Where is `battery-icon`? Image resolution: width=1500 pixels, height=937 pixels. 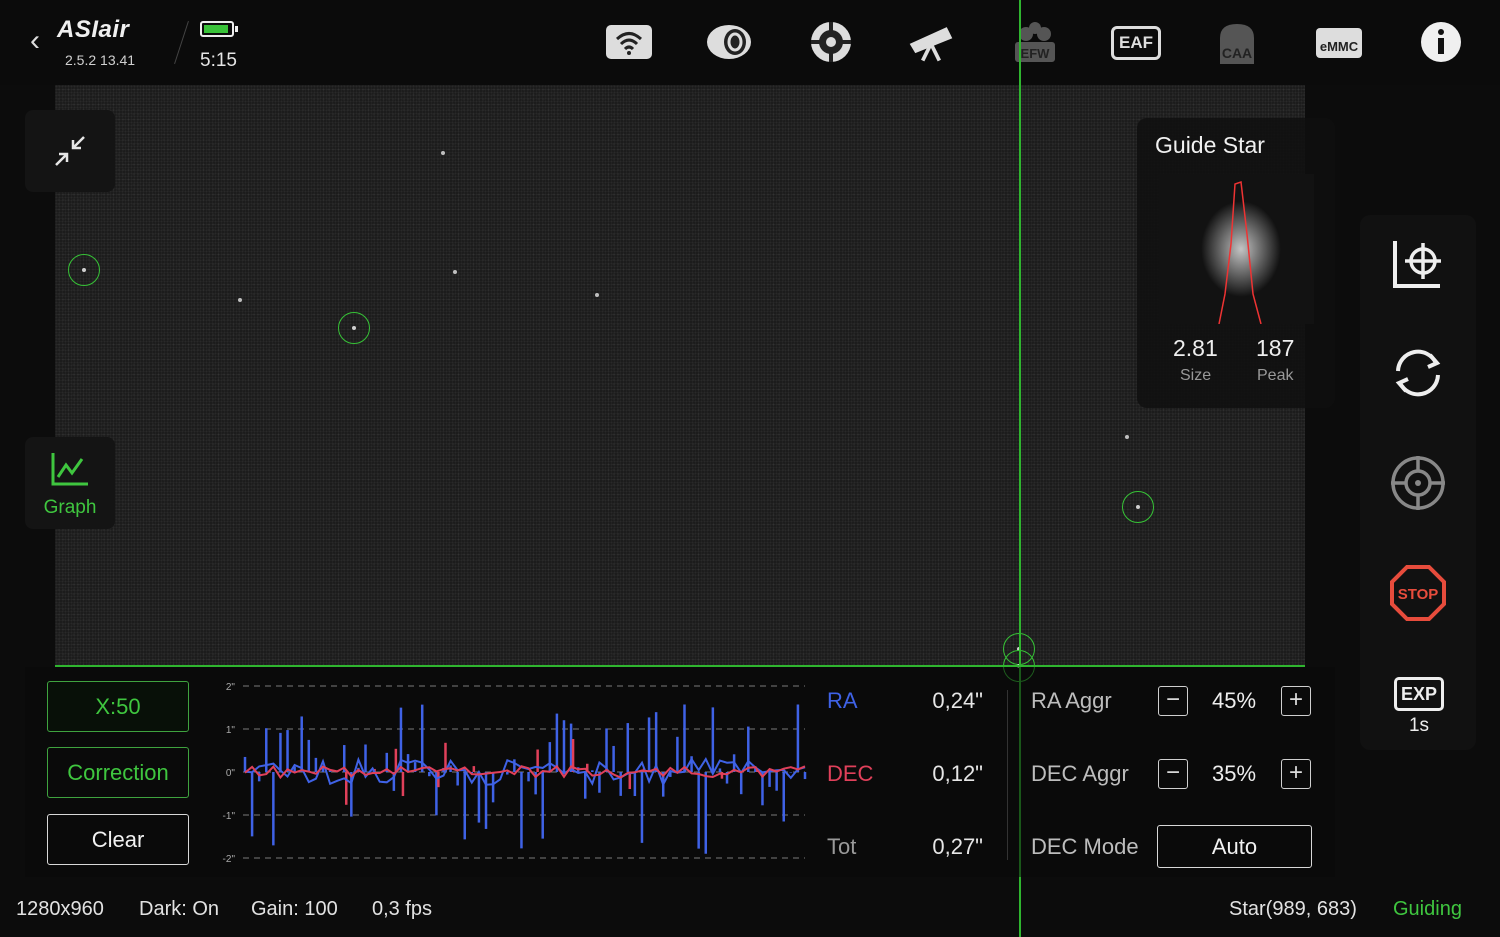 battery-icon is located at coordinates (219, 29).